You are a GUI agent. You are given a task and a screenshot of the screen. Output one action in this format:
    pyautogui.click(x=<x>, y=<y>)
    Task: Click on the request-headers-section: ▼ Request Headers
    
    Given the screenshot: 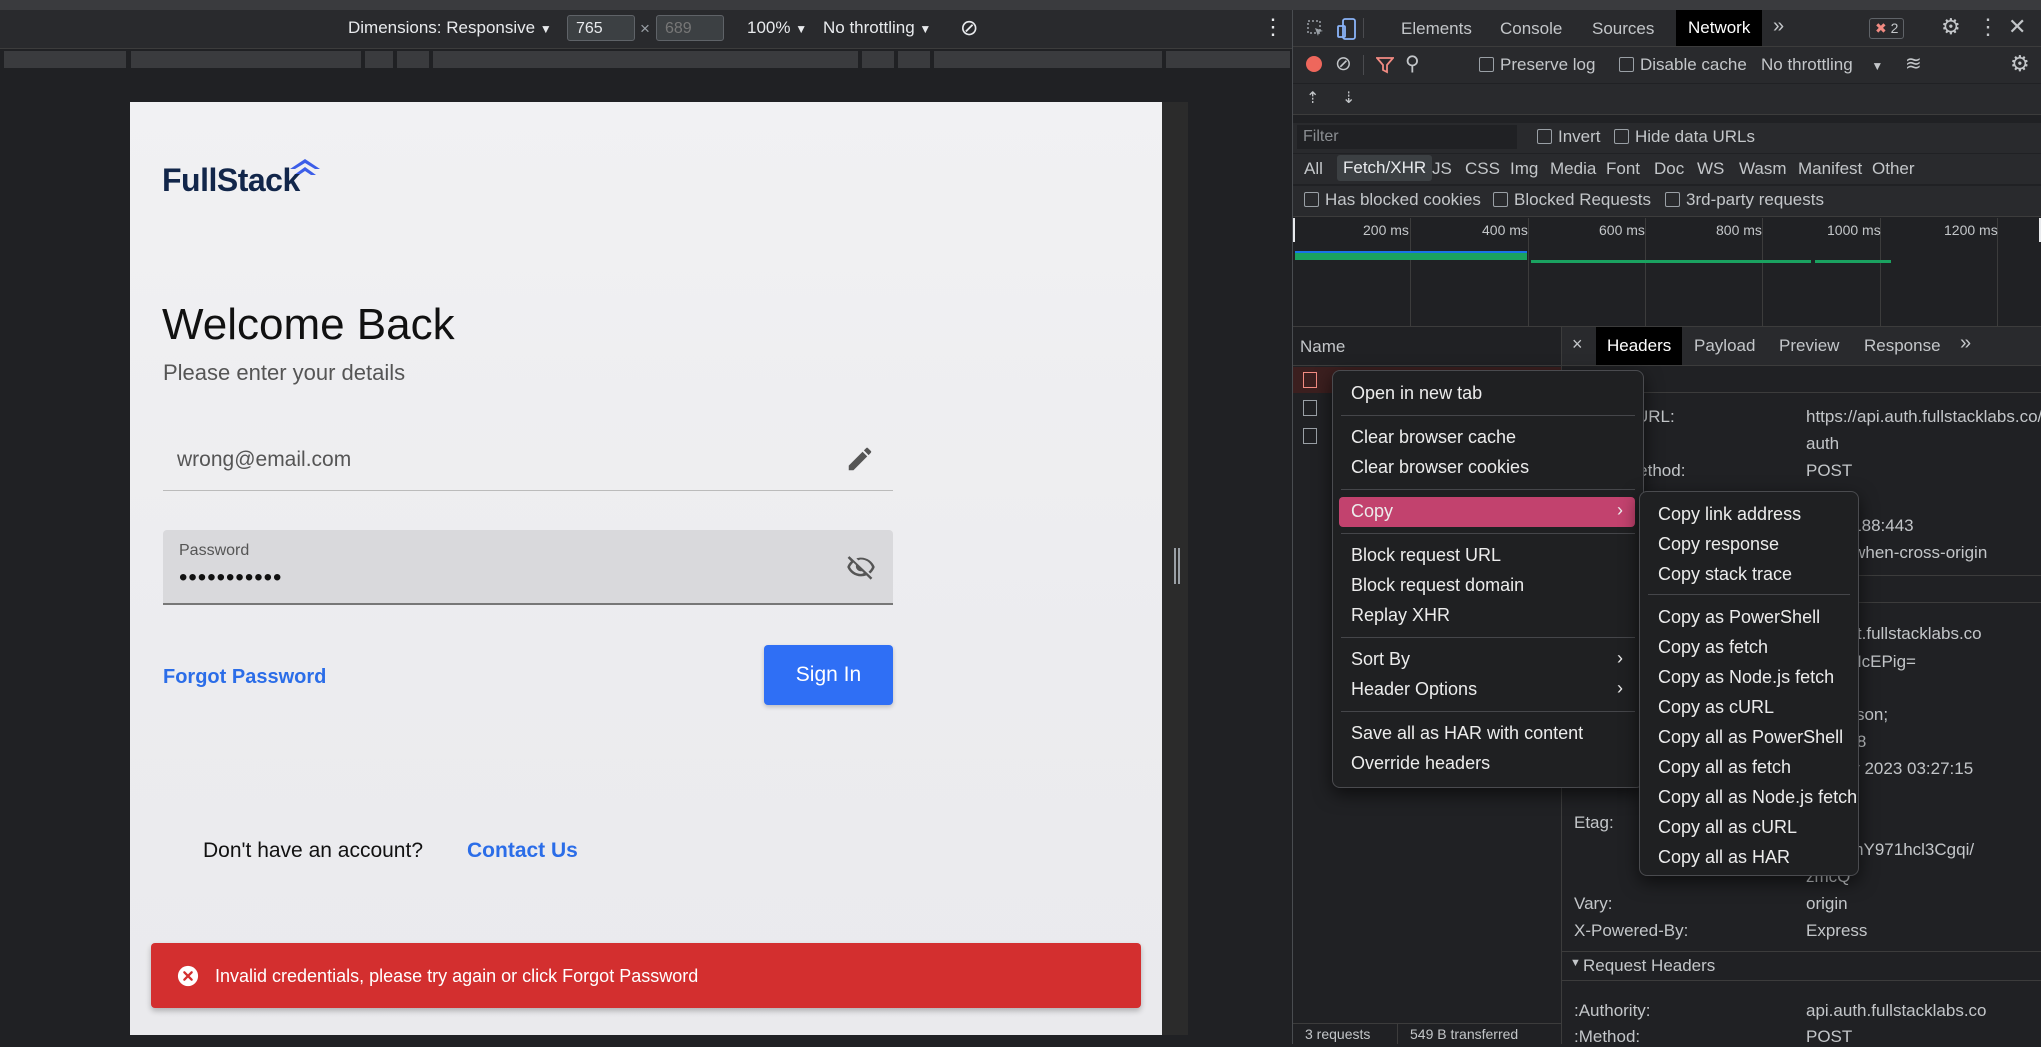 What is the action you would take?
    pyautogui.click(x=1801, y=966)
    